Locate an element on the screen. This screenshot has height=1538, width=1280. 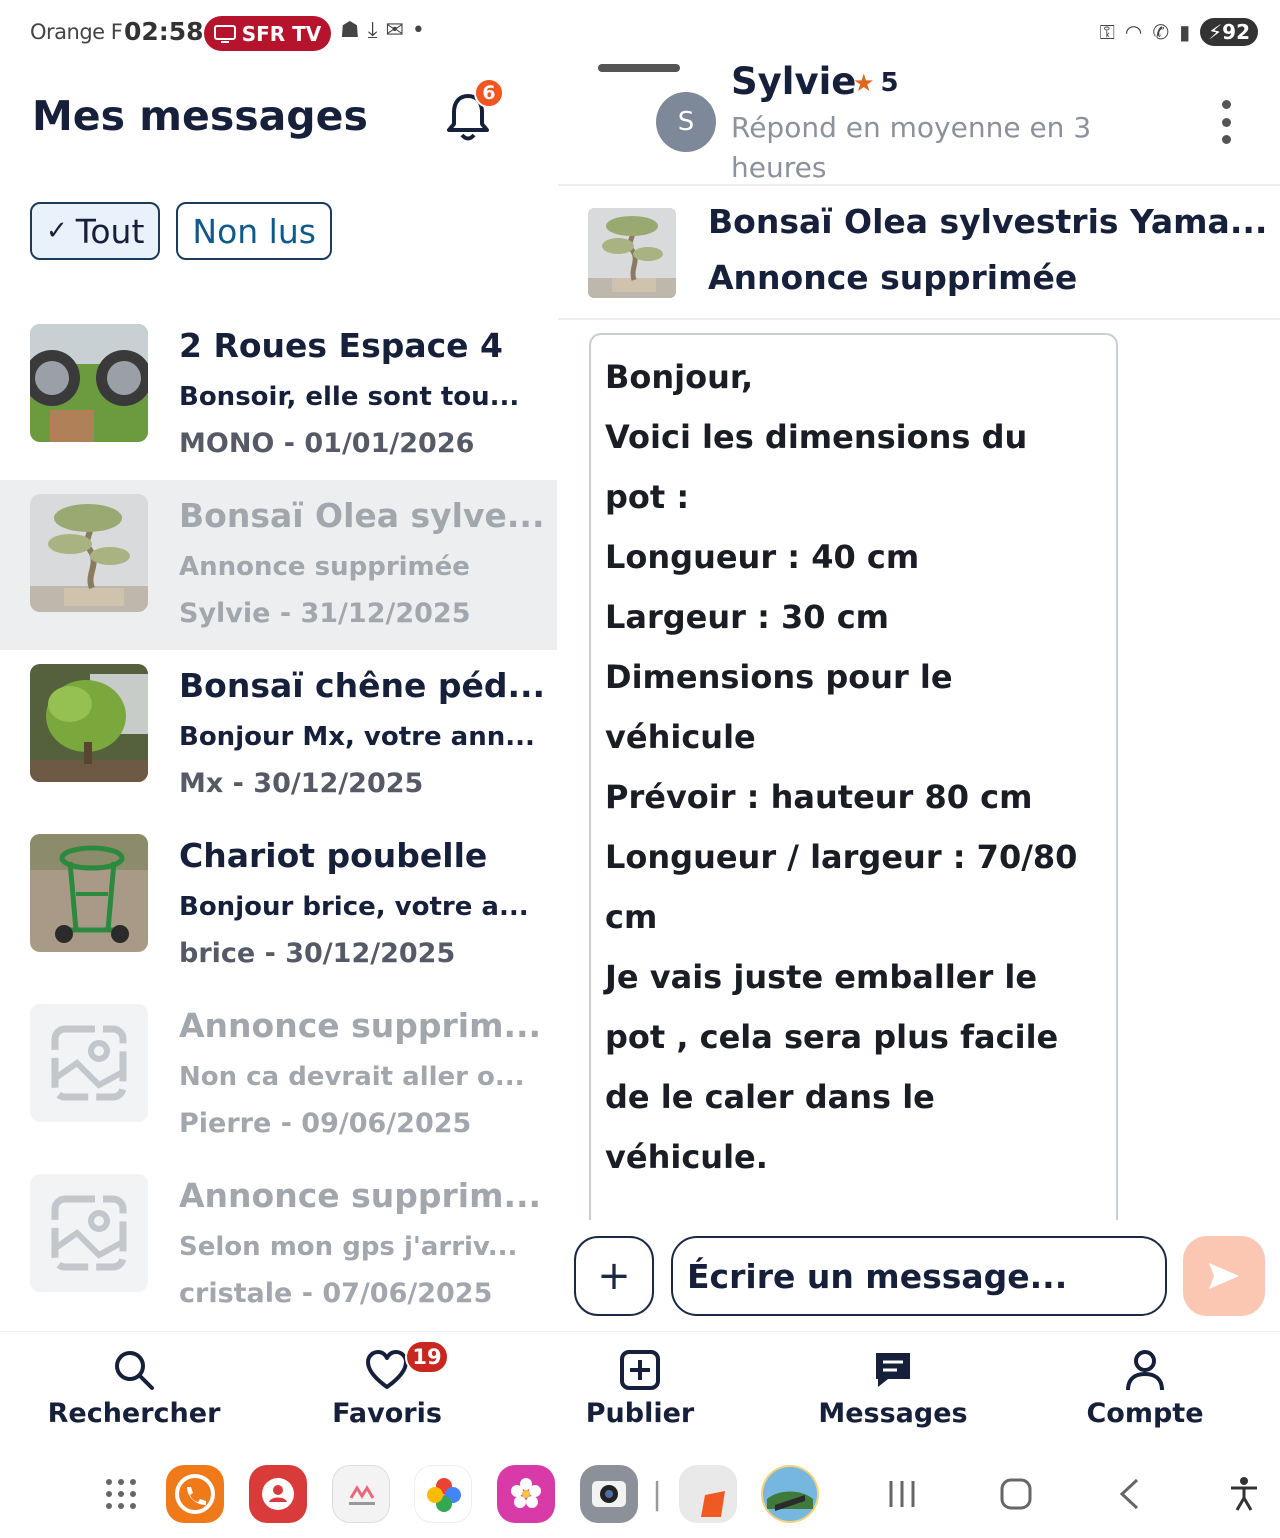
listing-photo is located at coordinates (632, 253).